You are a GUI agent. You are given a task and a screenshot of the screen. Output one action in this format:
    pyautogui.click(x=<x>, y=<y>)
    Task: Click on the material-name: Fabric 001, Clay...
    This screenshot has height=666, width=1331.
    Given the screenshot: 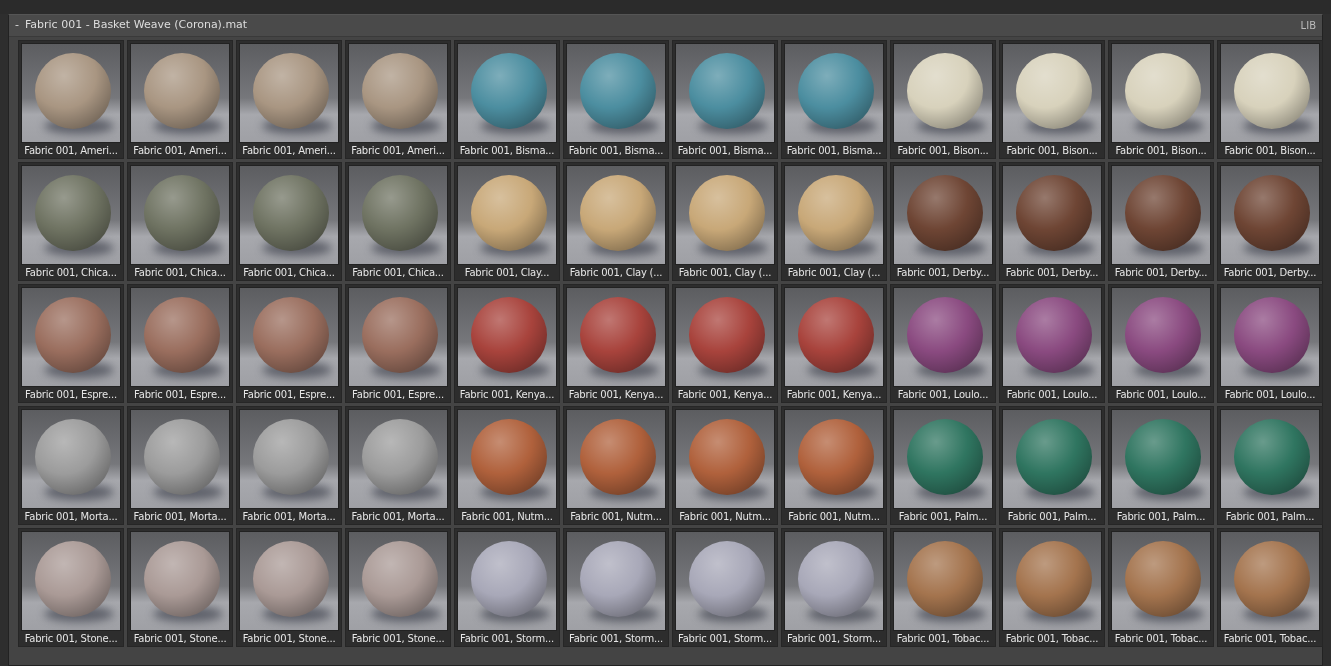 What is the action you would take?
    pyautogui.click(x=507, y=273)
    